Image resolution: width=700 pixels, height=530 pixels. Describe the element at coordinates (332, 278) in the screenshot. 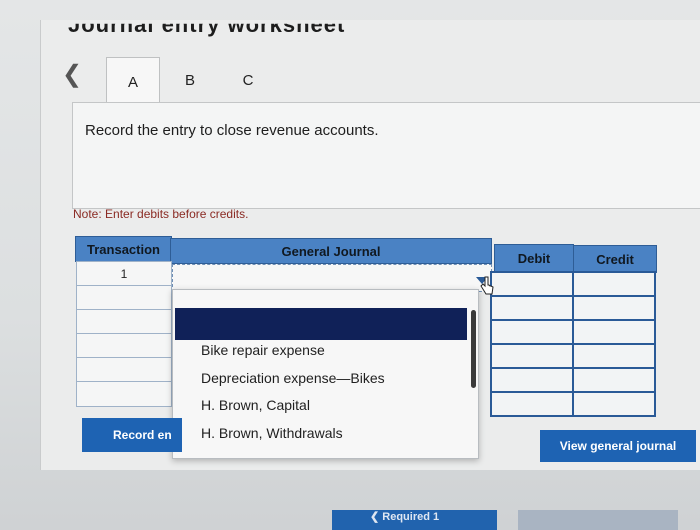

I see `account-select` at that location.